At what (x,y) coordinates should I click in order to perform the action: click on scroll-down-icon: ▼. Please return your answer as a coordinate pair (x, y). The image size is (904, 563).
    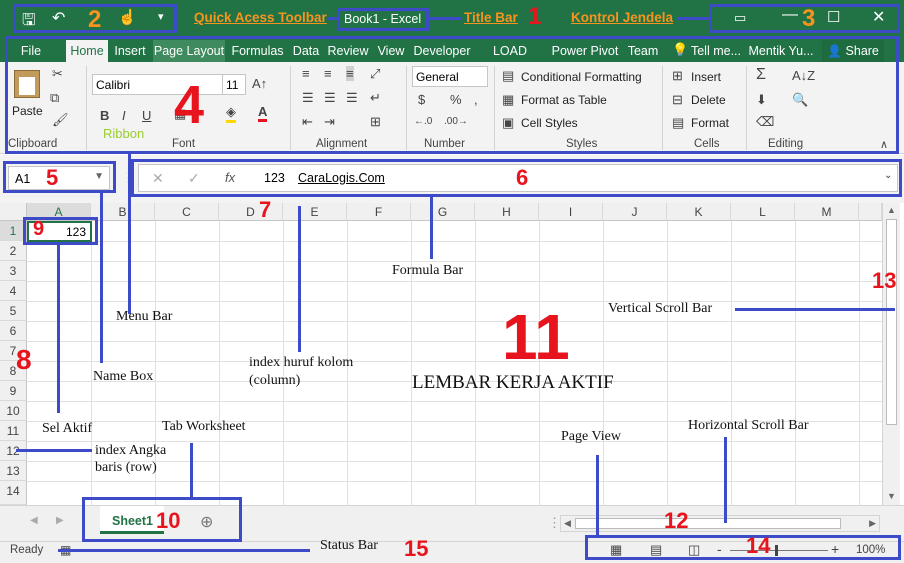
    Looking at the image, I should click on (891, 496).